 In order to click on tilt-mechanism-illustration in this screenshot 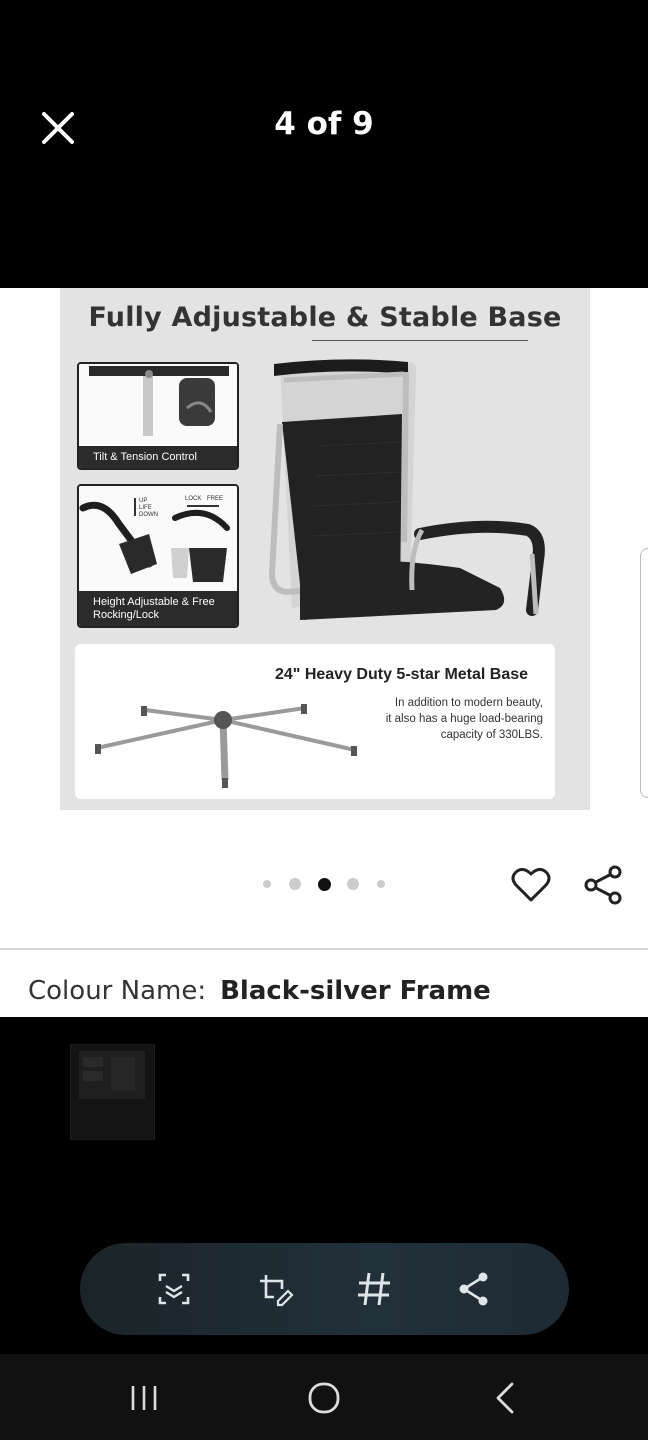, I will do `click(158, 404)`.